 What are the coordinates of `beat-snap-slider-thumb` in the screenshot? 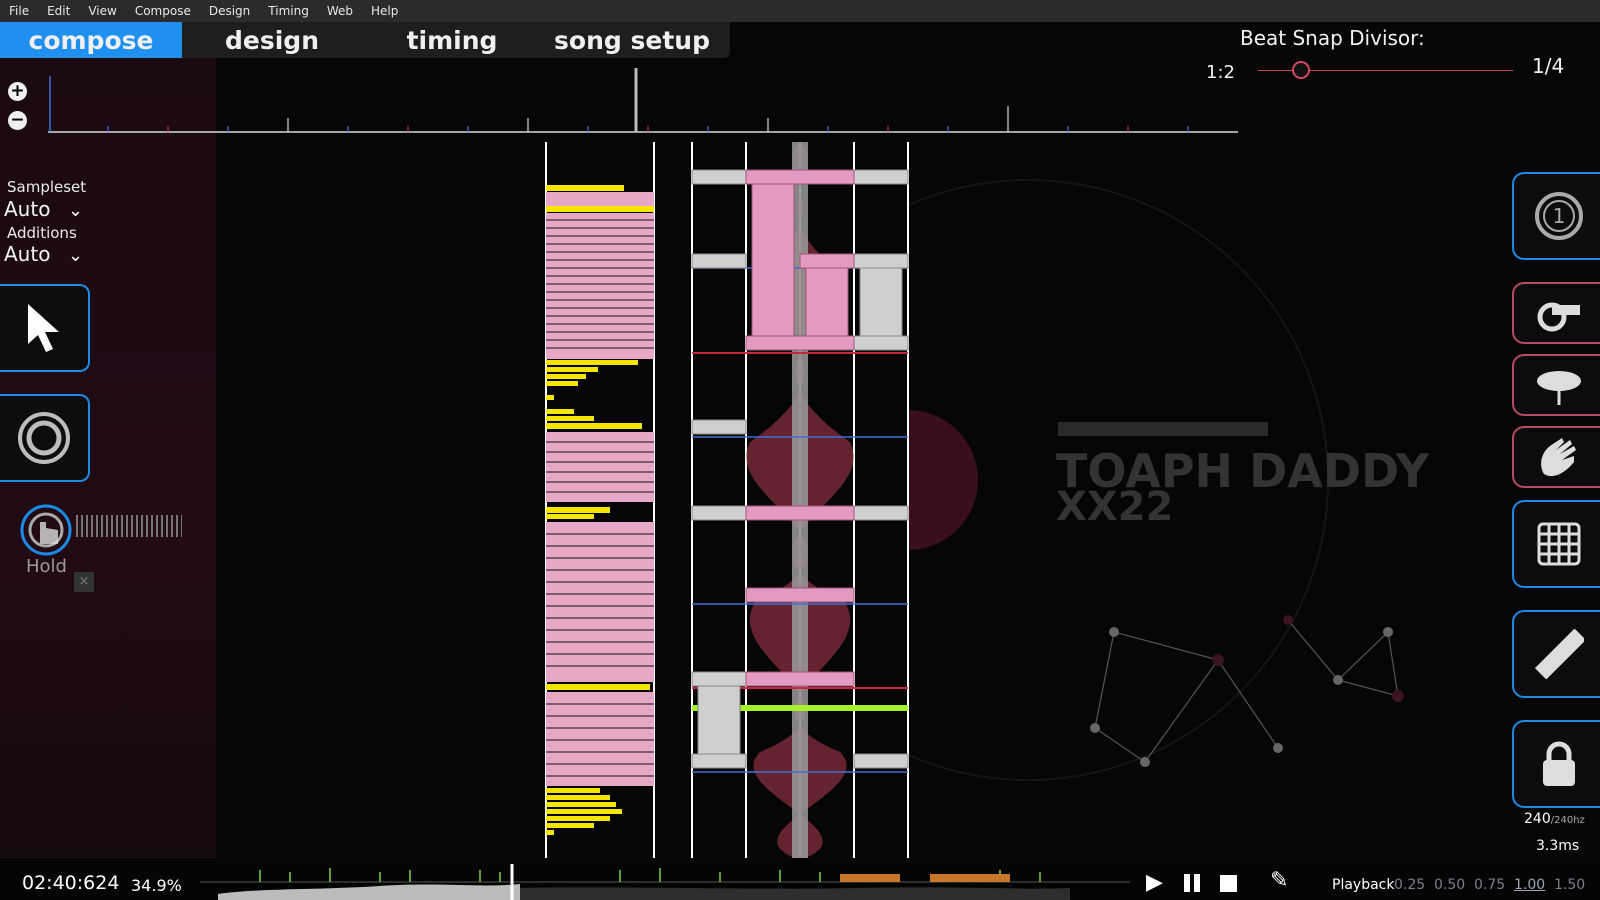 It's located at (1301, 70).